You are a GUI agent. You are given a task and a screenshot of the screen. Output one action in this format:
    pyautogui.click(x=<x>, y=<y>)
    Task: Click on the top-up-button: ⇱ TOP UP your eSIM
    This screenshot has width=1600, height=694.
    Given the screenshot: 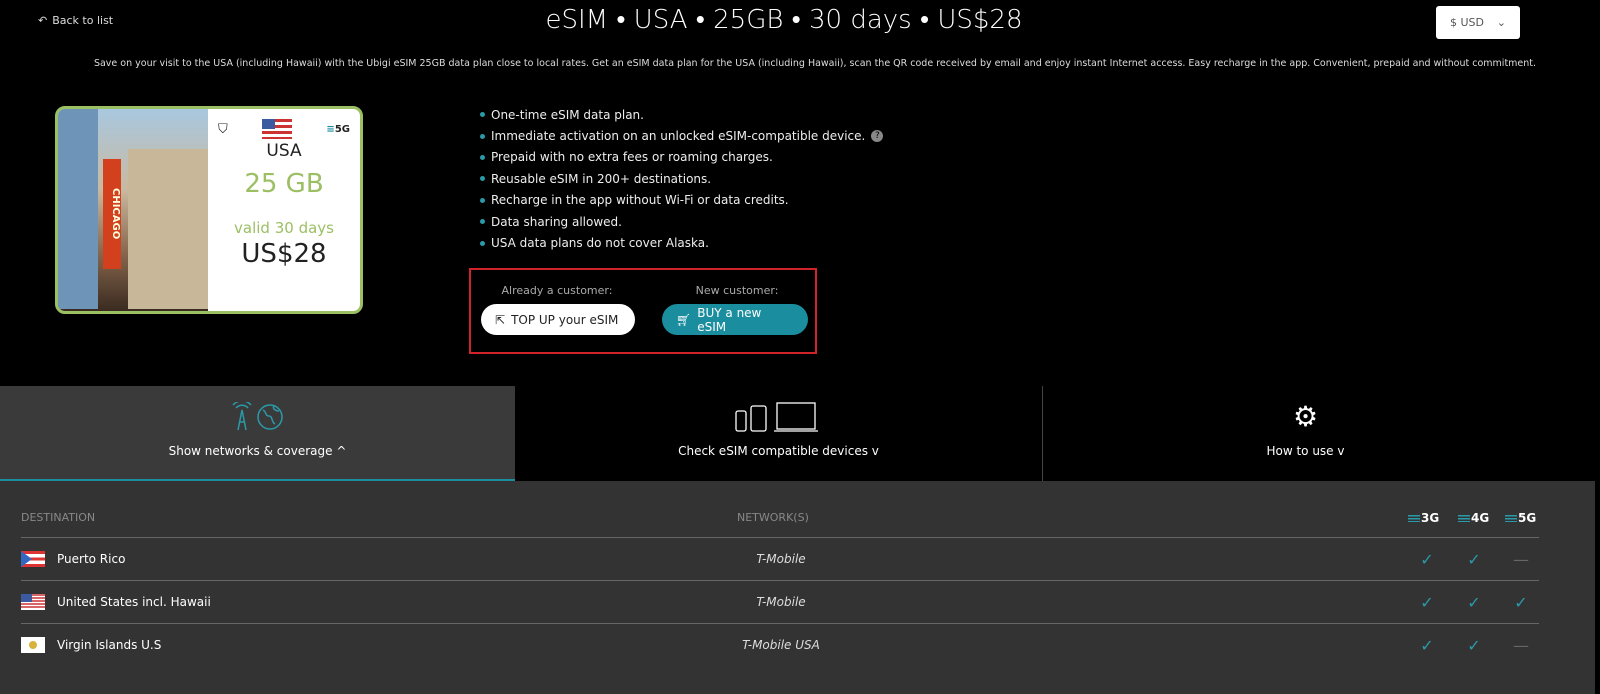 What is the action you would take?
    pyautogui.click(x=558, y=319)
    